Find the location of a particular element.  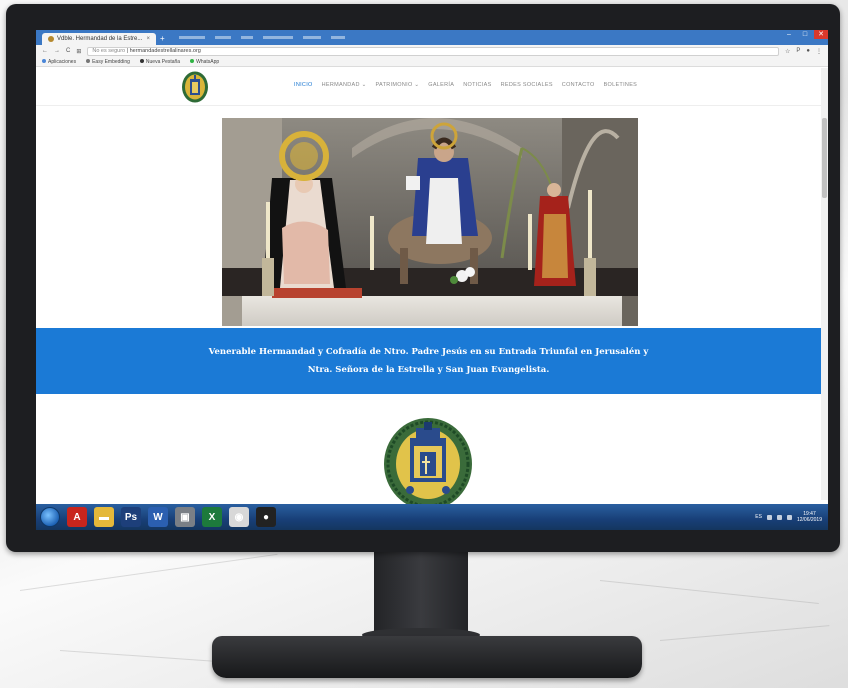

media-icon: ▣ is located at coordinates (185, 517).